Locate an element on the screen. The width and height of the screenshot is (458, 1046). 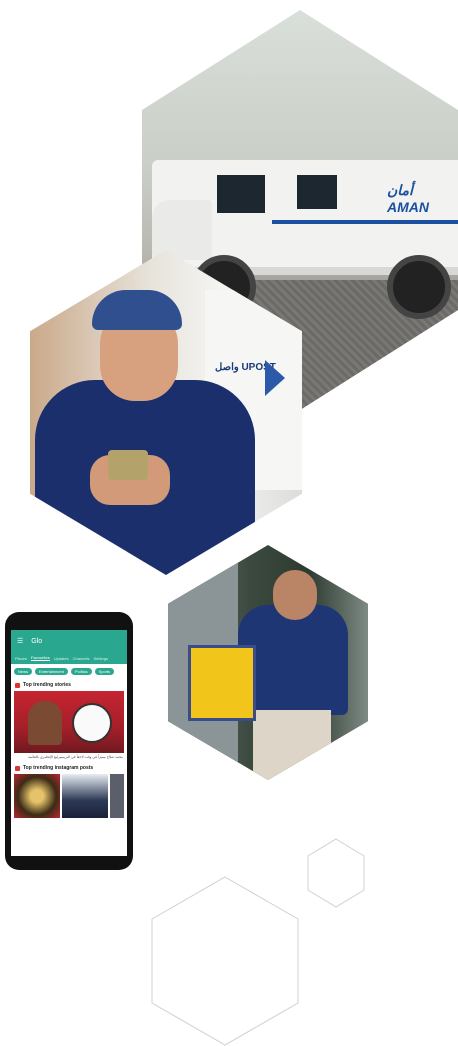
van-logo: أمان AMAN is located at coordinates (408, 198).